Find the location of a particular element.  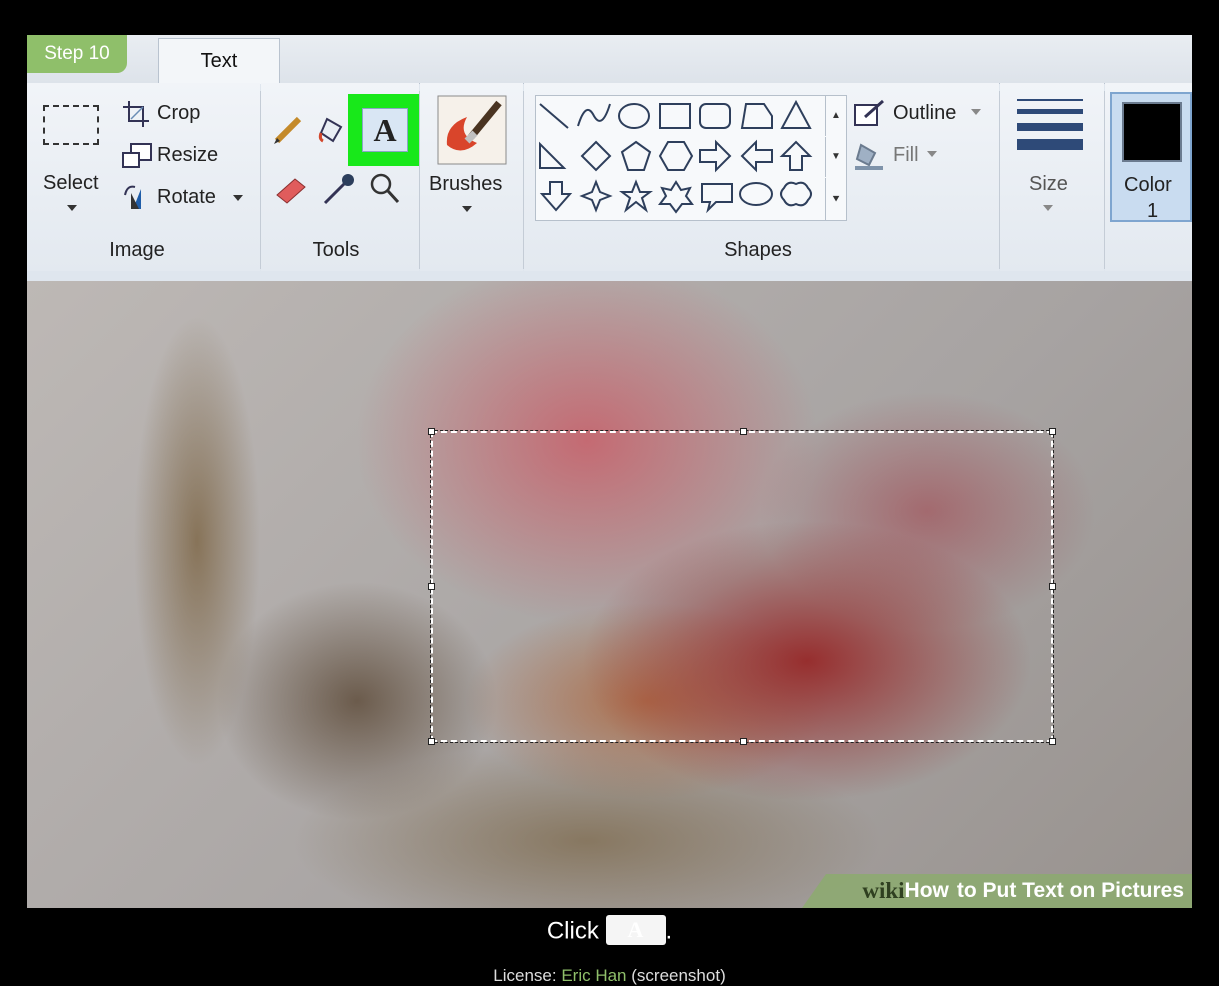

rotate-icon is located at coordinates (132, 197).